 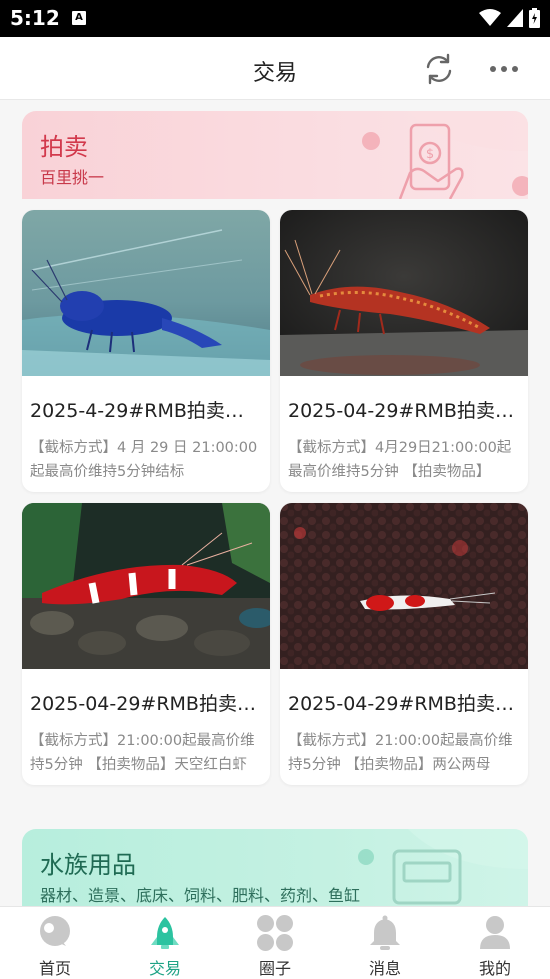 I want to click on listing-description: 【截标方式】21:00:00起最高价维持5分钟 【拍卖物品】天空红白虾, so click(x=142, y=753).